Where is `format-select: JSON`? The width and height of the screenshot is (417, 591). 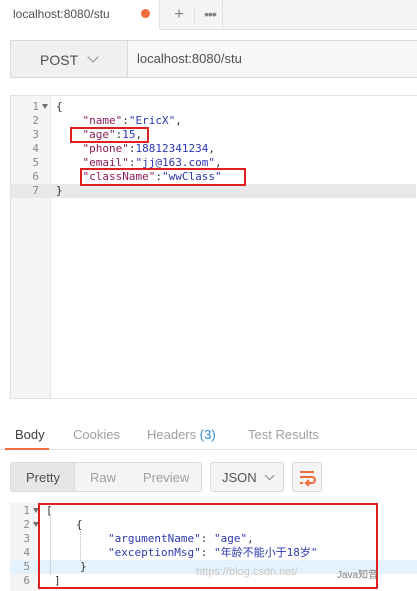 format-select: JSON is located at coordinates (247, 477).